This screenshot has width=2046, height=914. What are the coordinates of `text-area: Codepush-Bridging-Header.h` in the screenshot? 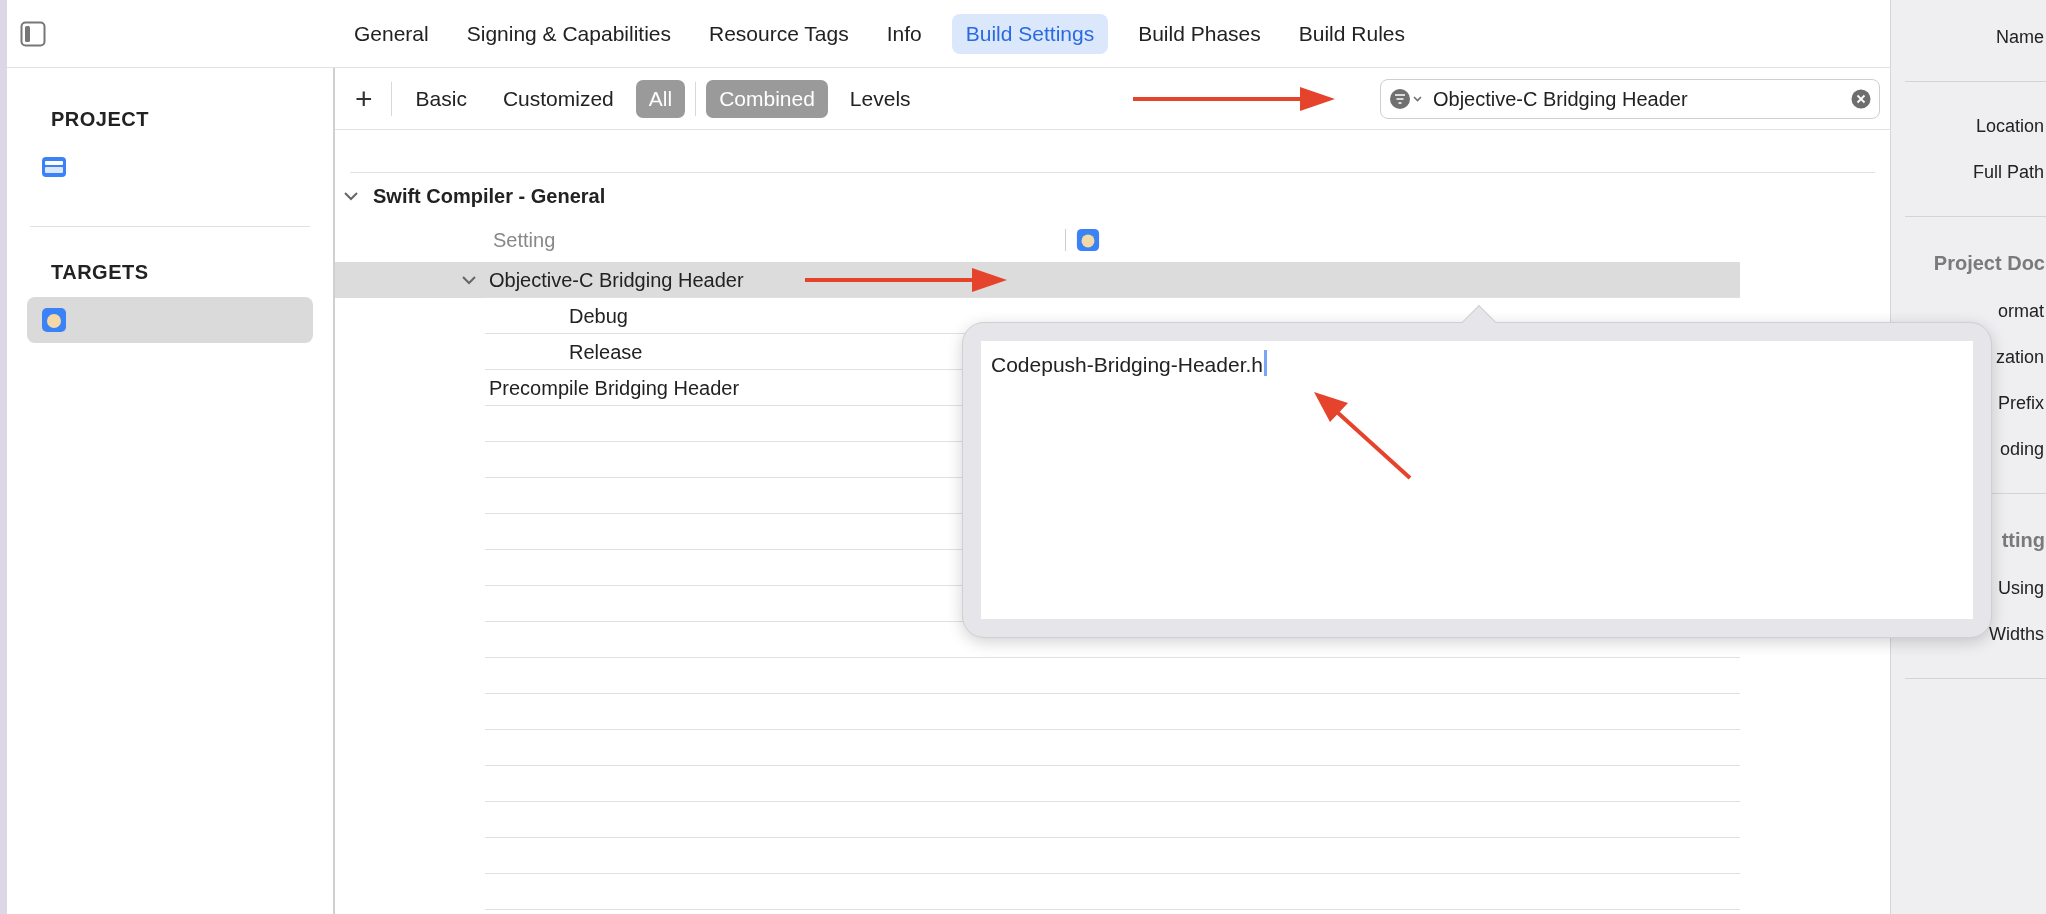 It's located at (1477, 480).